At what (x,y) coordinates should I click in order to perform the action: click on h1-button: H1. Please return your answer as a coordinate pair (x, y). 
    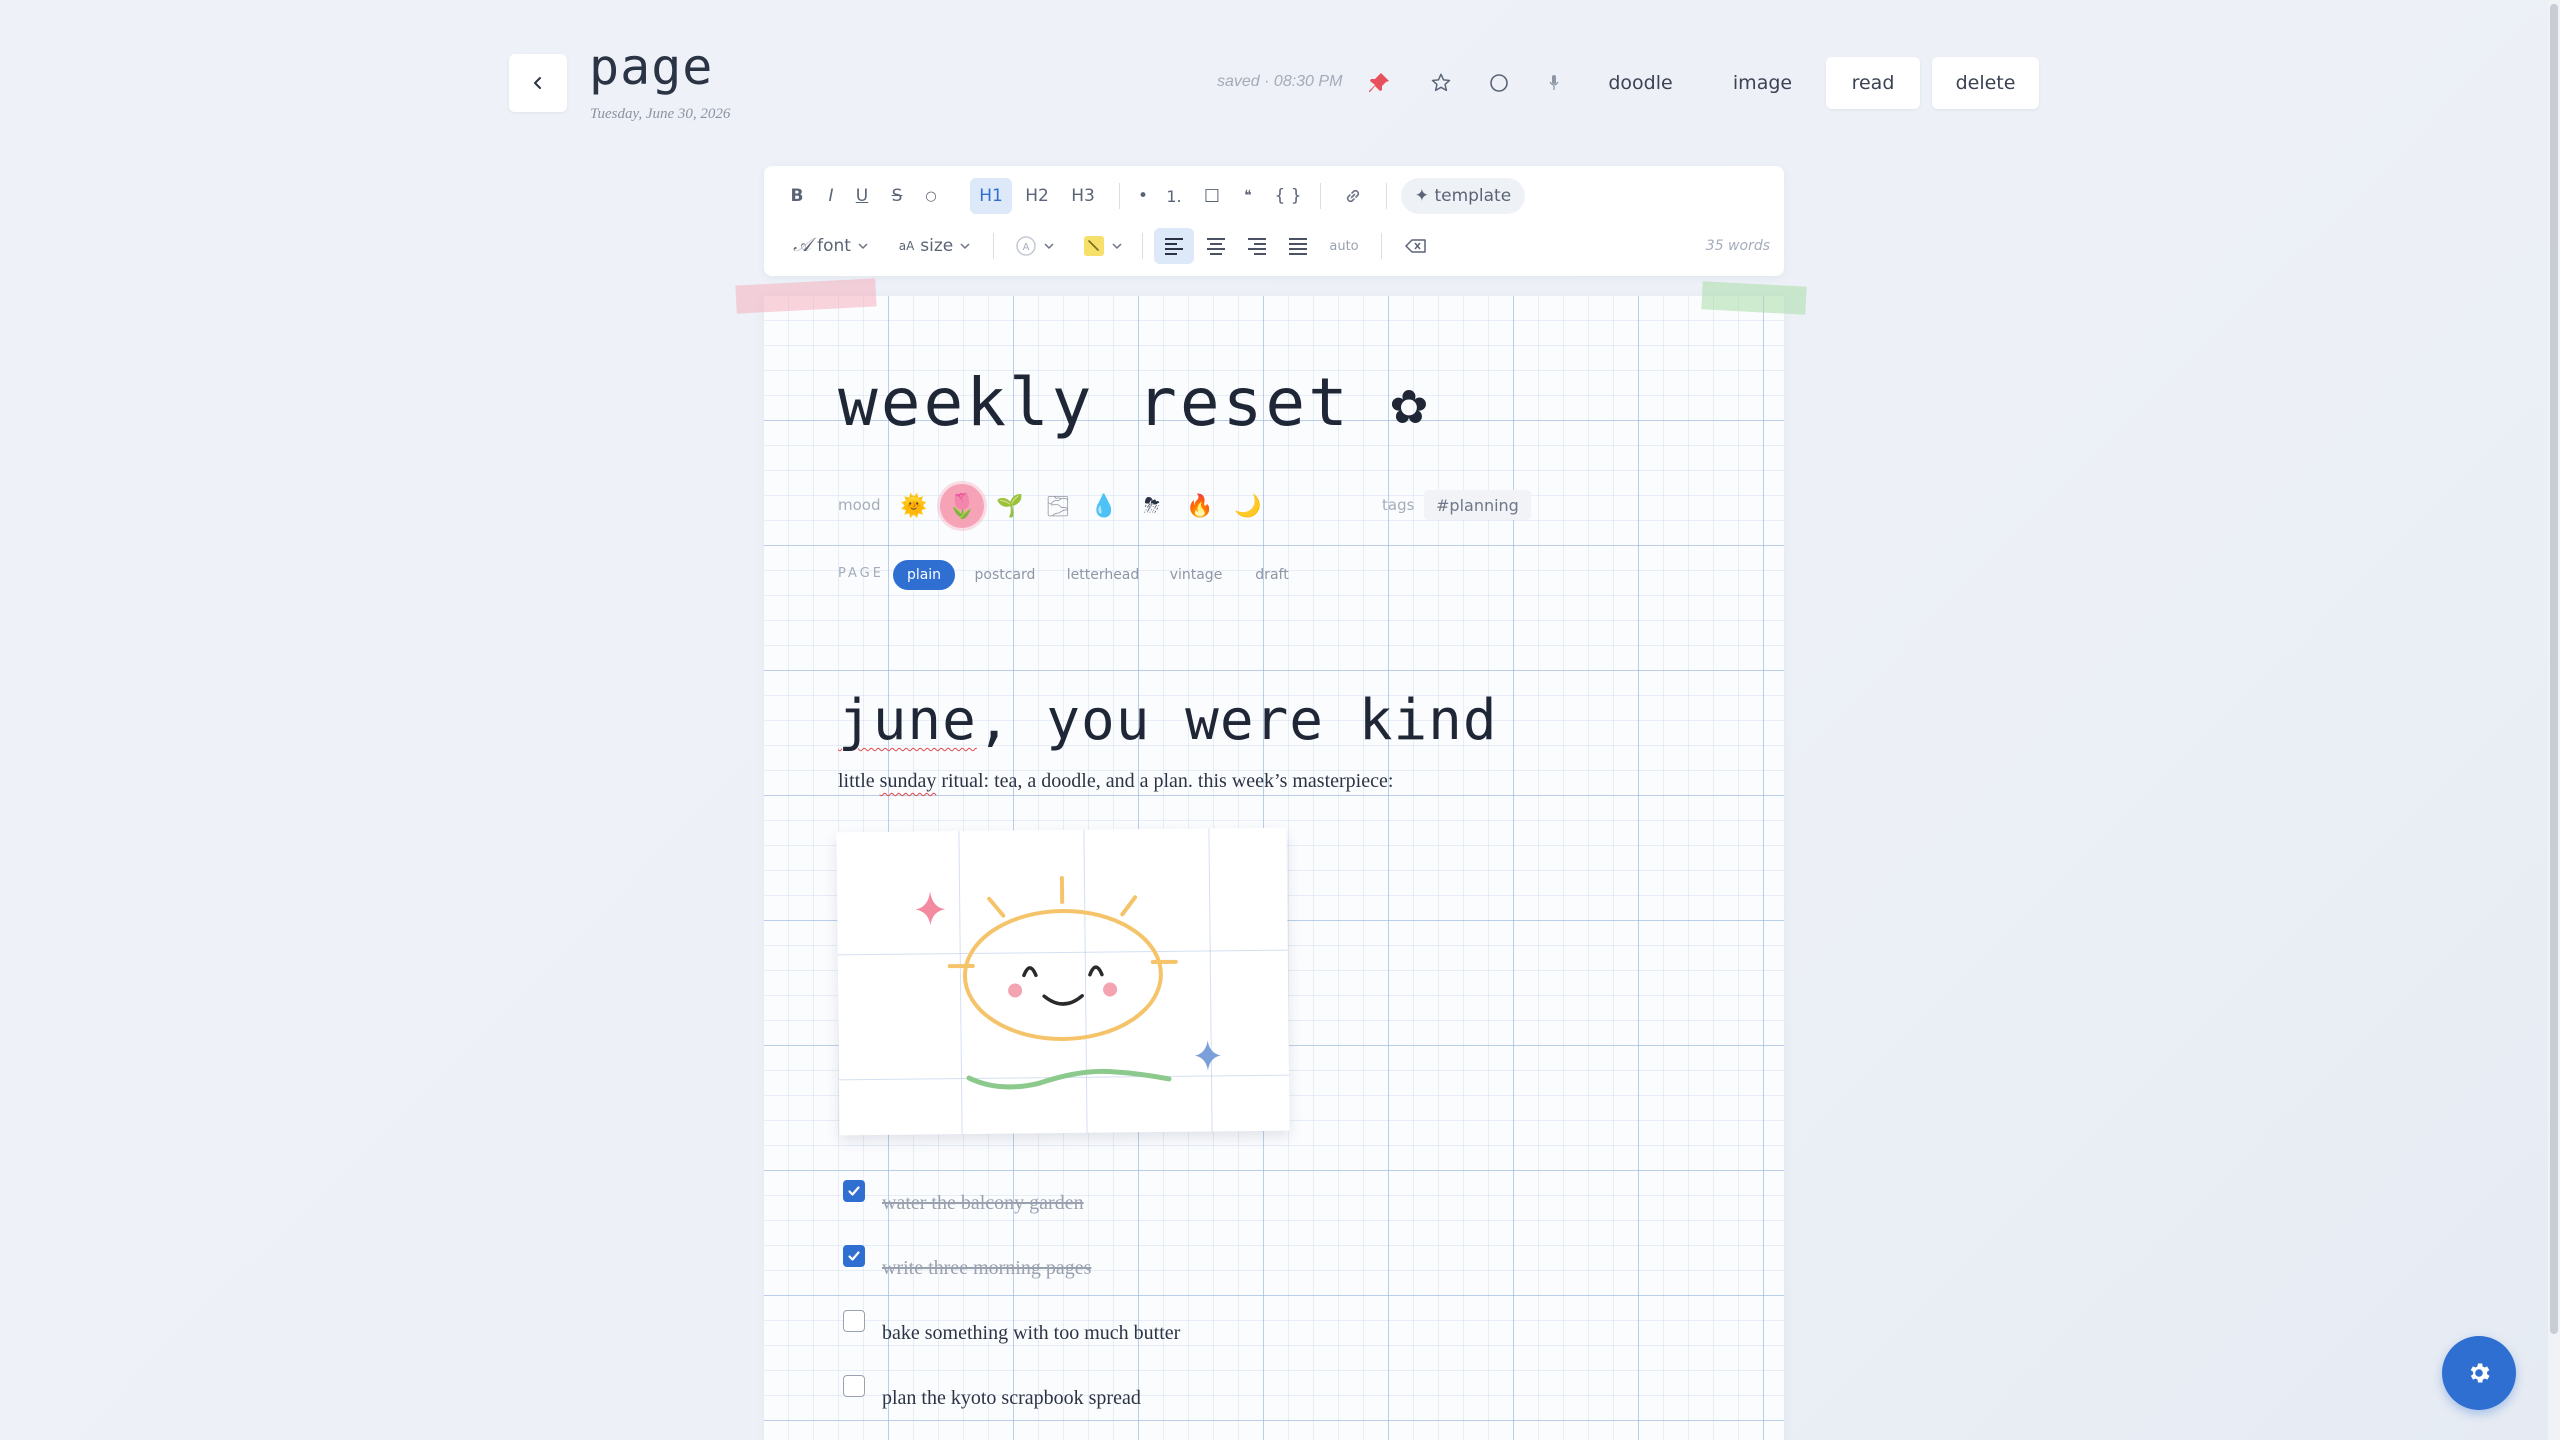
    Looking at the image, I should click on (991, 196).